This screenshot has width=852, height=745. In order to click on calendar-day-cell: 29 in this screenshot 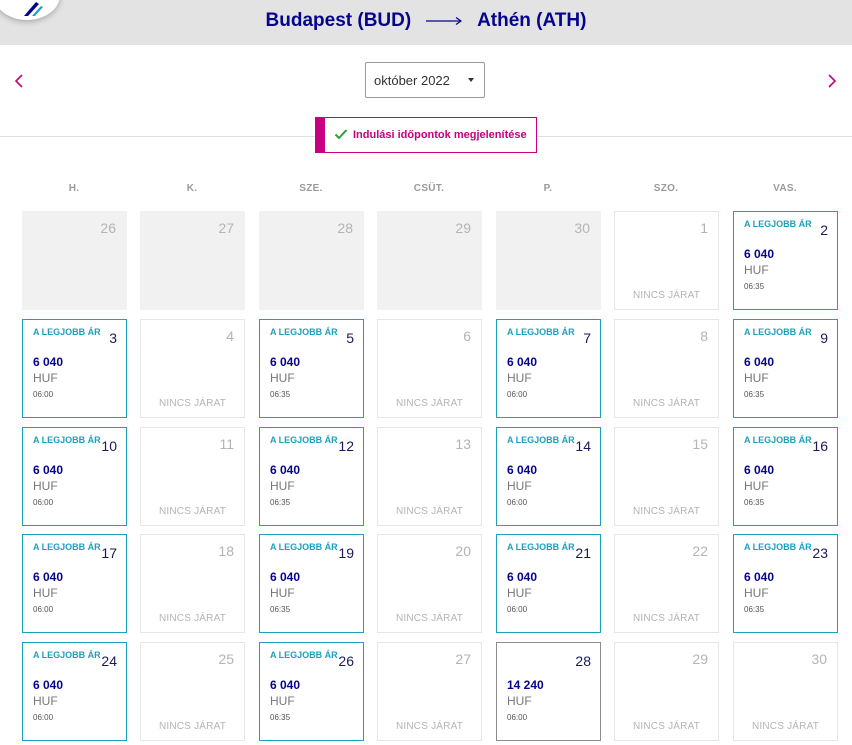, I will do `click(429, 260)`.